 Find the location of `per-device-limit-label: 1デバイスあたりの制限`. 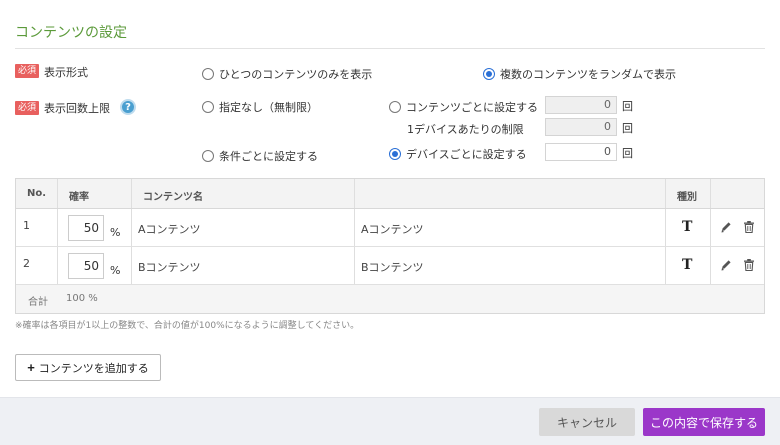

per-device-limit-label: 1デバイスあたりの制限 is located at coordinates (465, 129).